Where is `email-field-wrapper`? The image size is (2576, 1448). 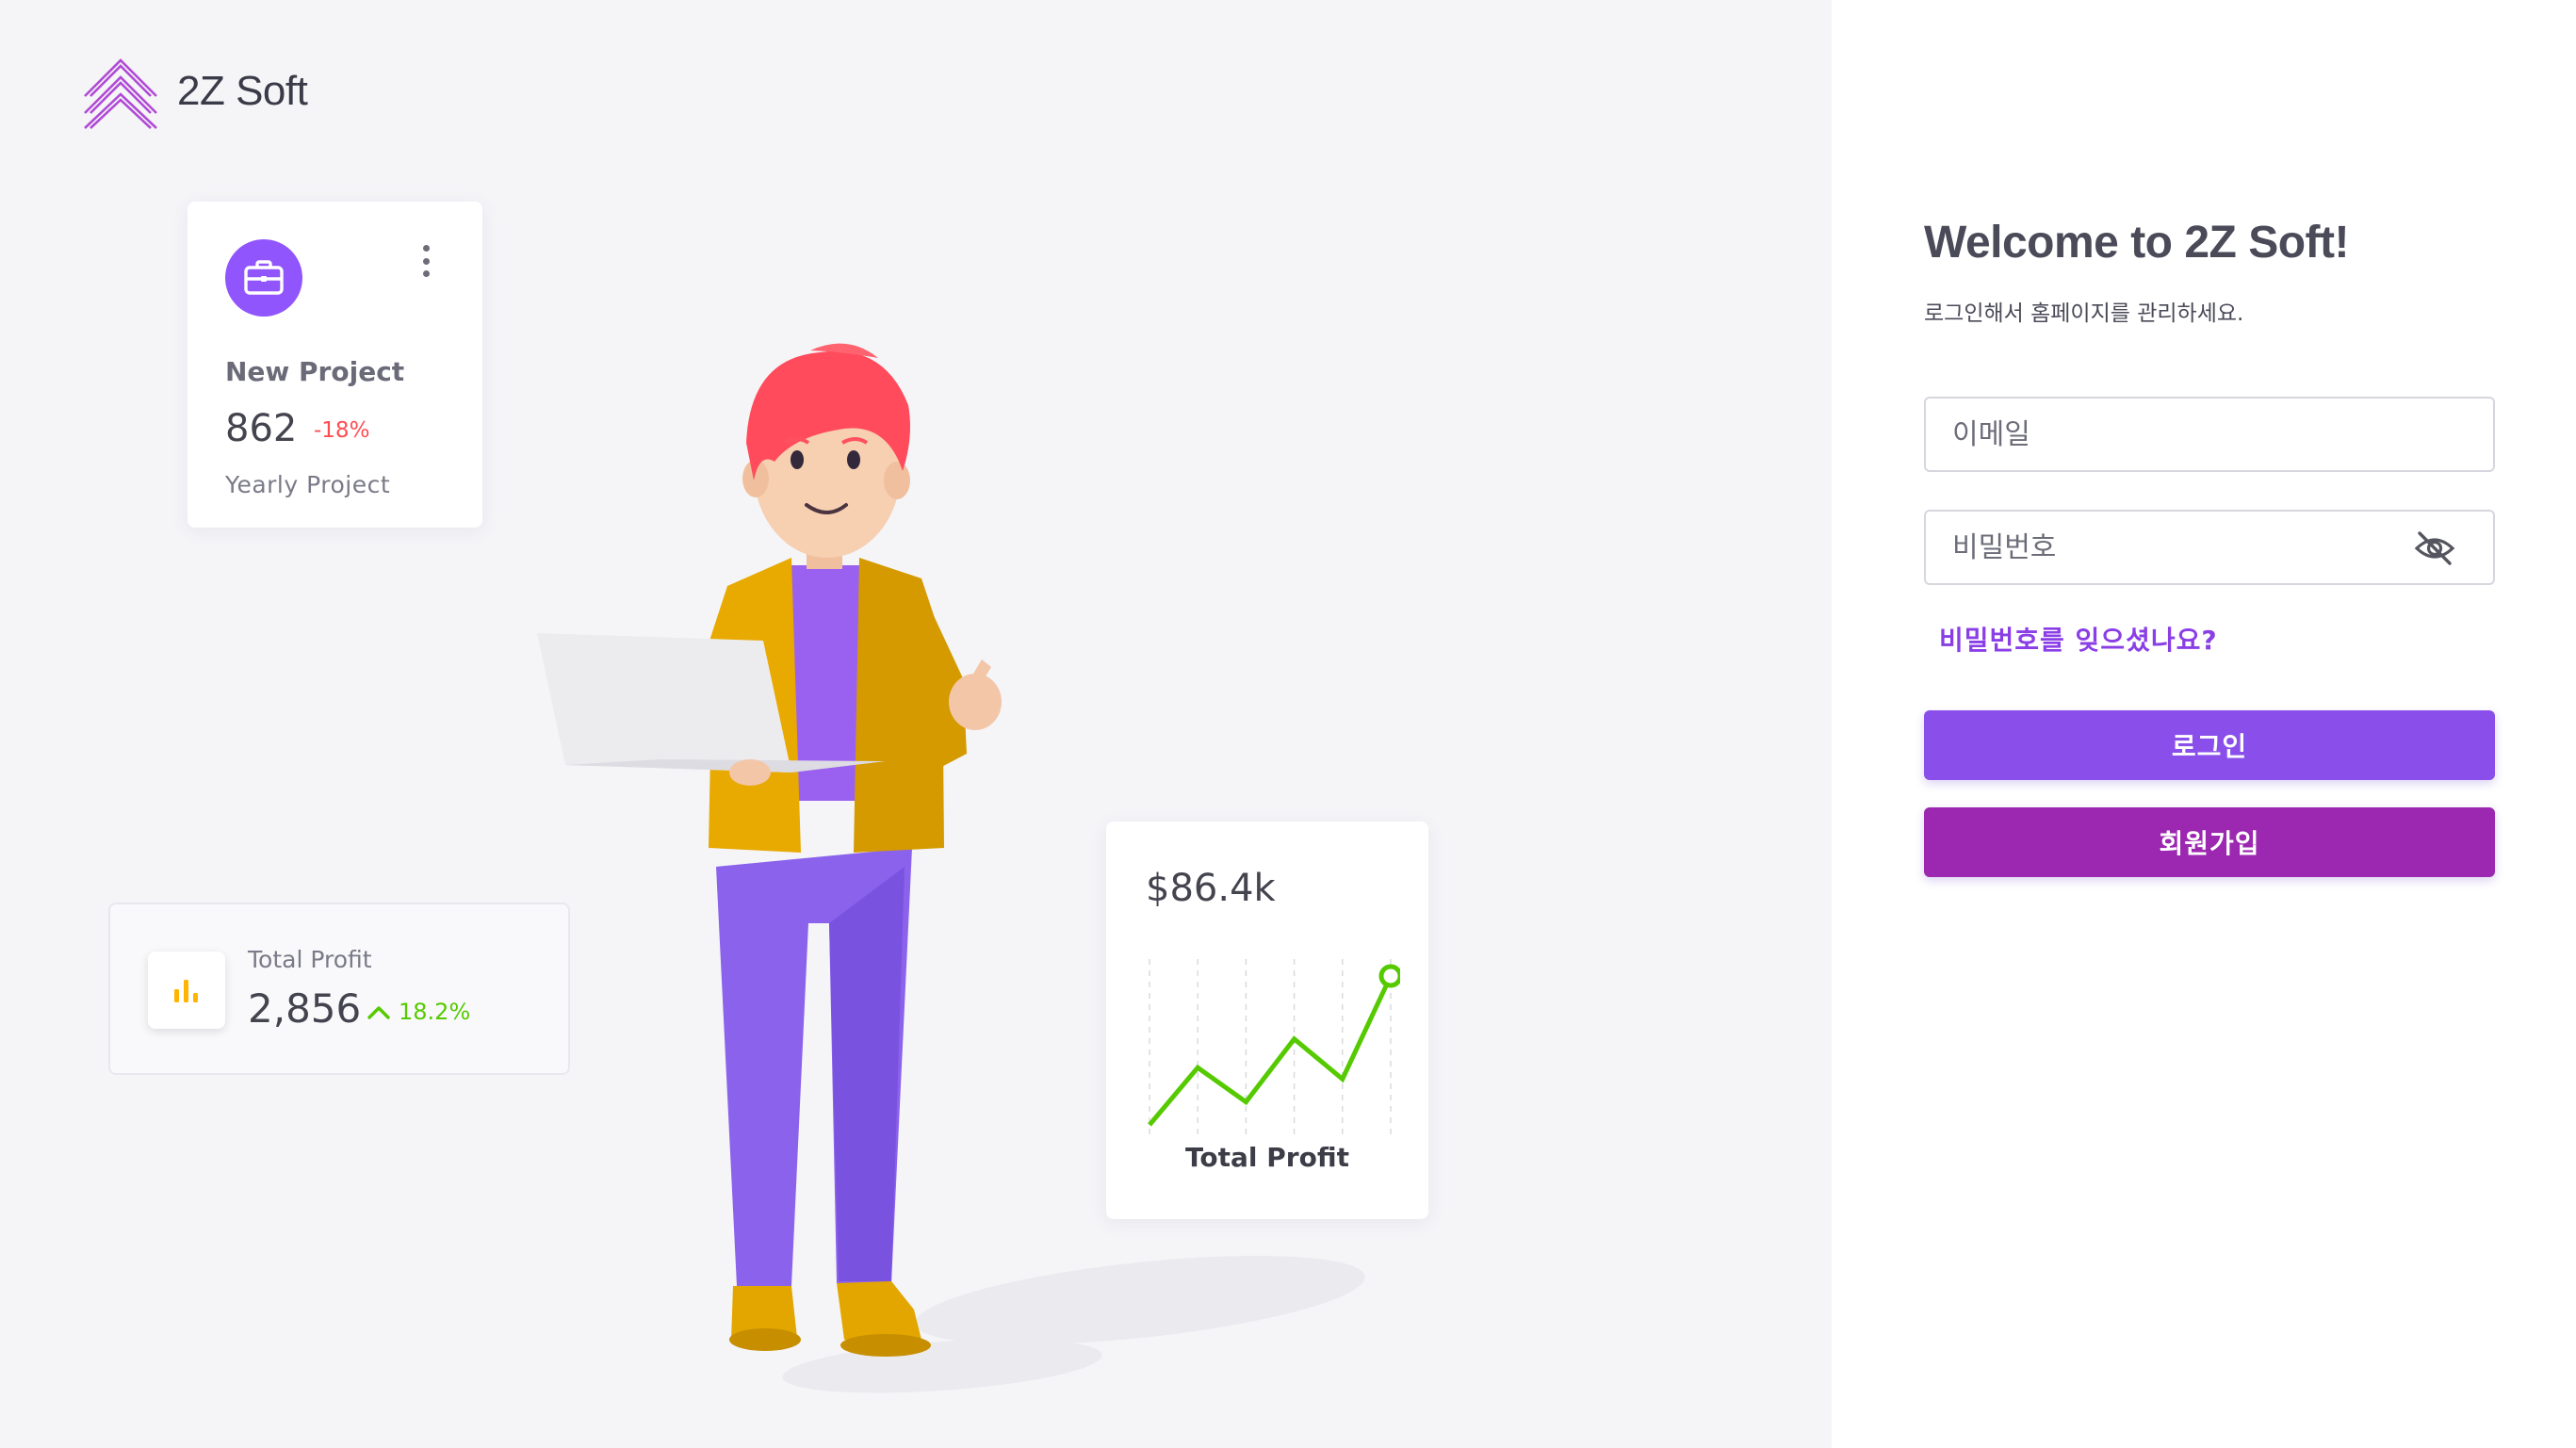
email-field-wrapper is located at coordinates (2209, 435).